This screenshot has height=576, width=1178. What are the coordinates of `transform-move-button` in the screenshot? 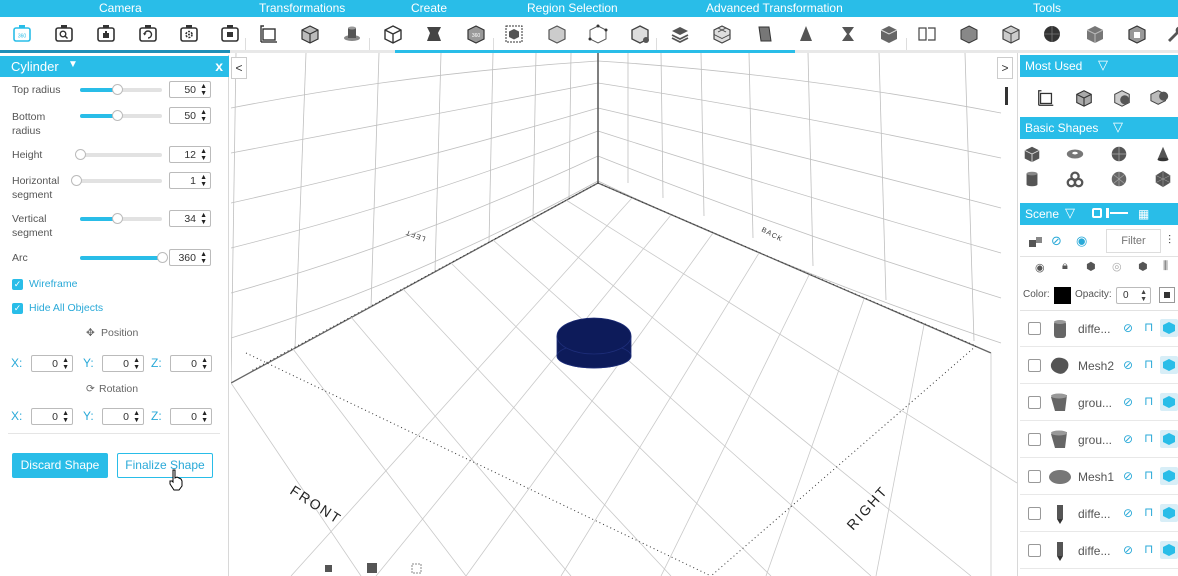 It's located at (310, 34).